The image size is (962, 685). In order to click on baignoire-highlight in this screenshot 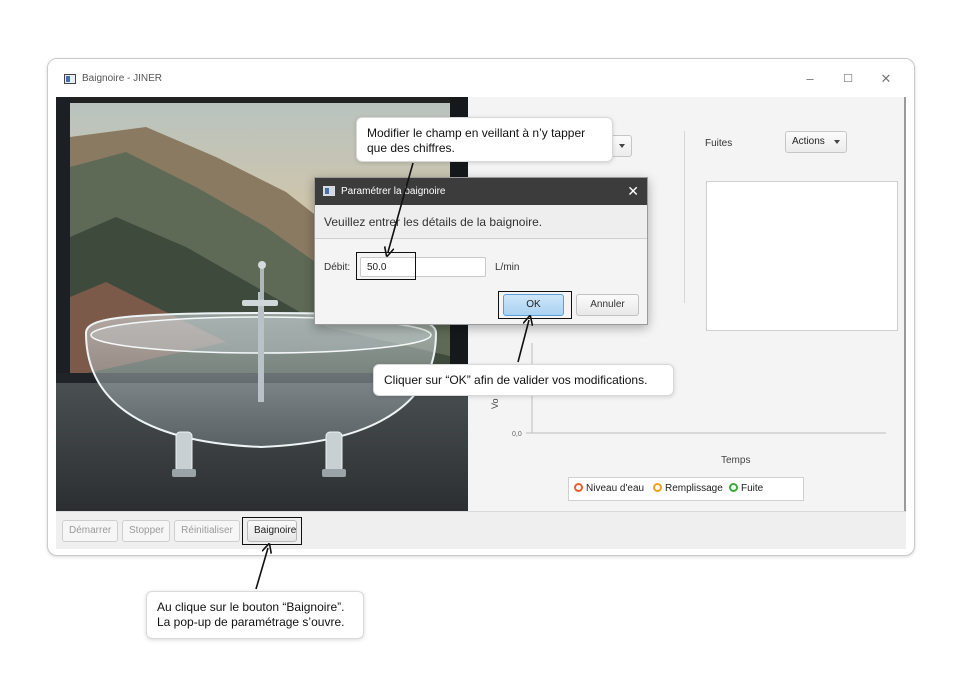, I will do `click(272, 531)`.